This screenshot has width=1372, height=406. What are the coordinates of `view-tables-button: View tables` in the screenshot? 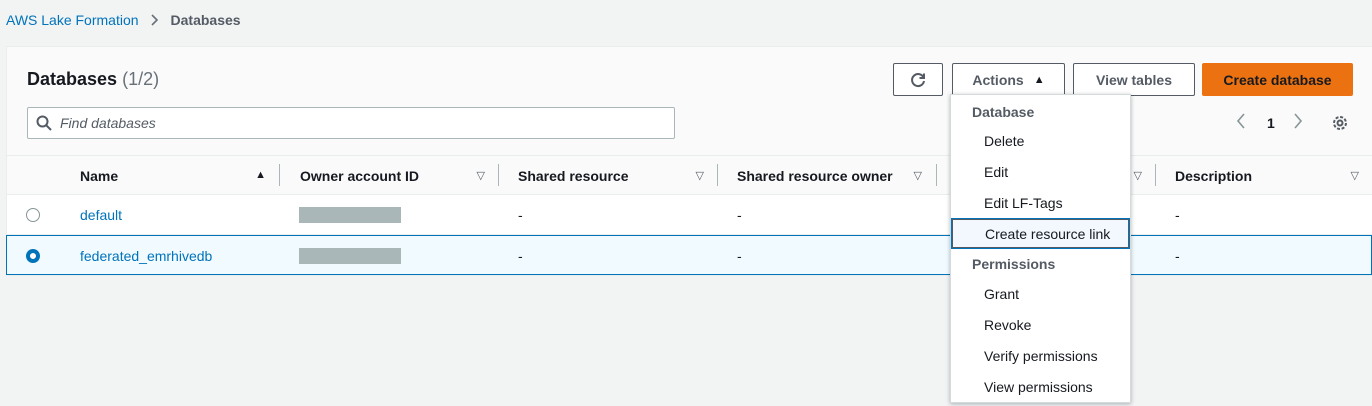 It's located at (1134, 79).